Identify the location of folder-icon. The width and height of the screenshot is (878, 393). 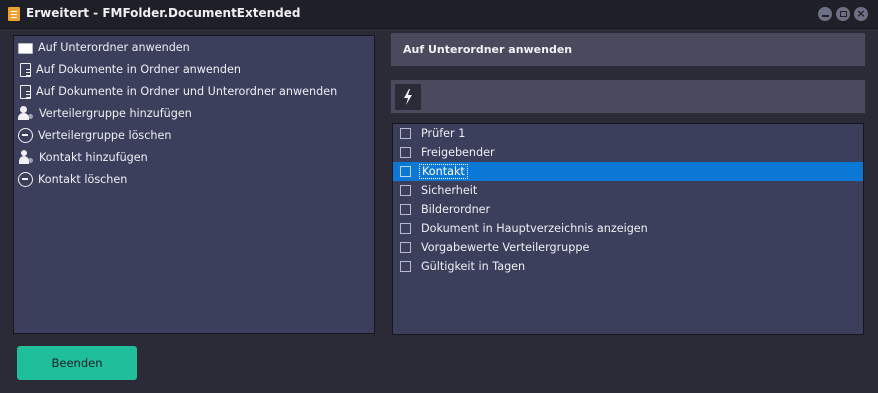
(25, 48).